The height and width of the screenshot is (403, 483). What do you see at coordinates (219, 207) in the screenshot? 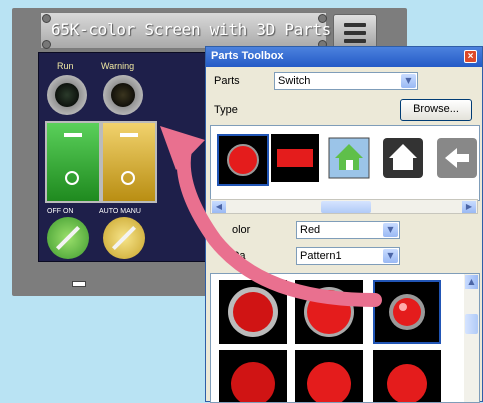
I see `chevron-left-icon: ◀` at bounding box center [219, 207].